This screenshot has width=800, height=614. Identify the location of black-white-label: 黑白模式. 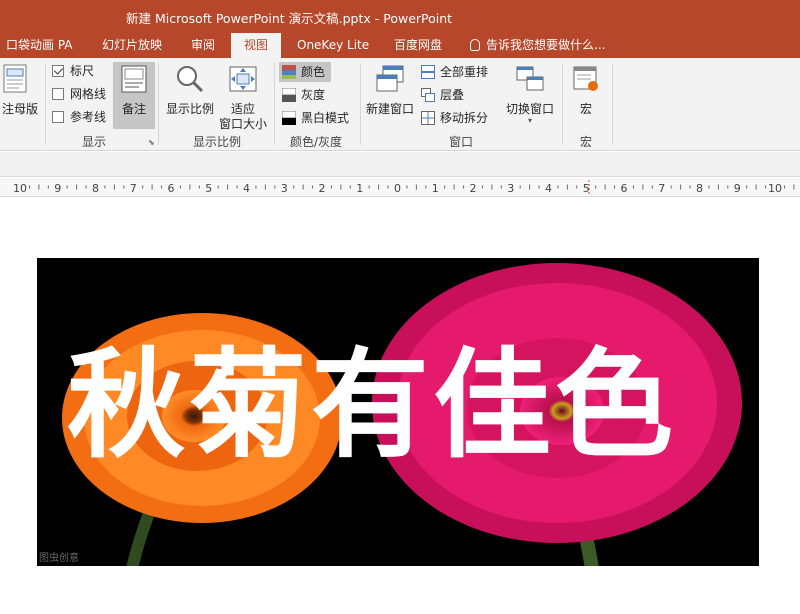
(325, 118).